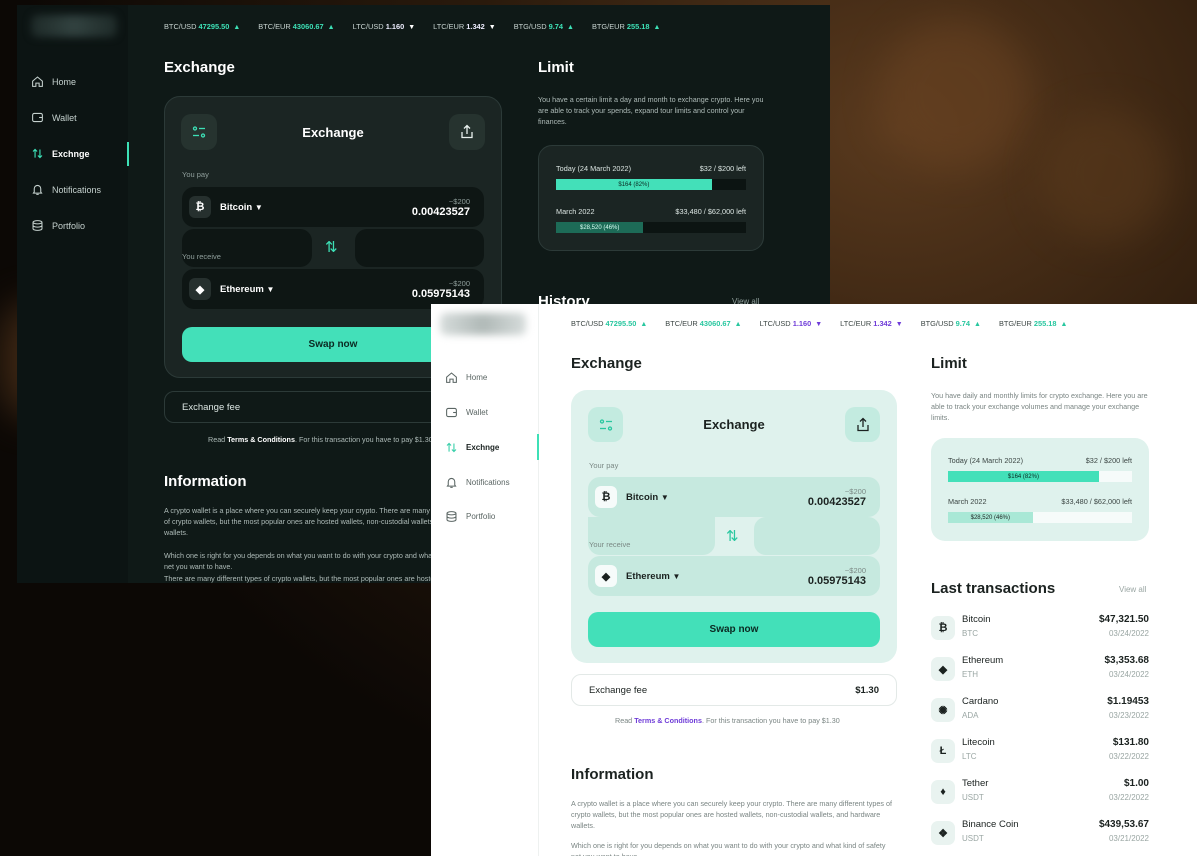 The width and height of the screenshot is (1197, 856). What do you see at coordinates (973, 797) in the screenshot?
I see `transaction-coin-symbol: USDT` at bounding box center [973, 797].